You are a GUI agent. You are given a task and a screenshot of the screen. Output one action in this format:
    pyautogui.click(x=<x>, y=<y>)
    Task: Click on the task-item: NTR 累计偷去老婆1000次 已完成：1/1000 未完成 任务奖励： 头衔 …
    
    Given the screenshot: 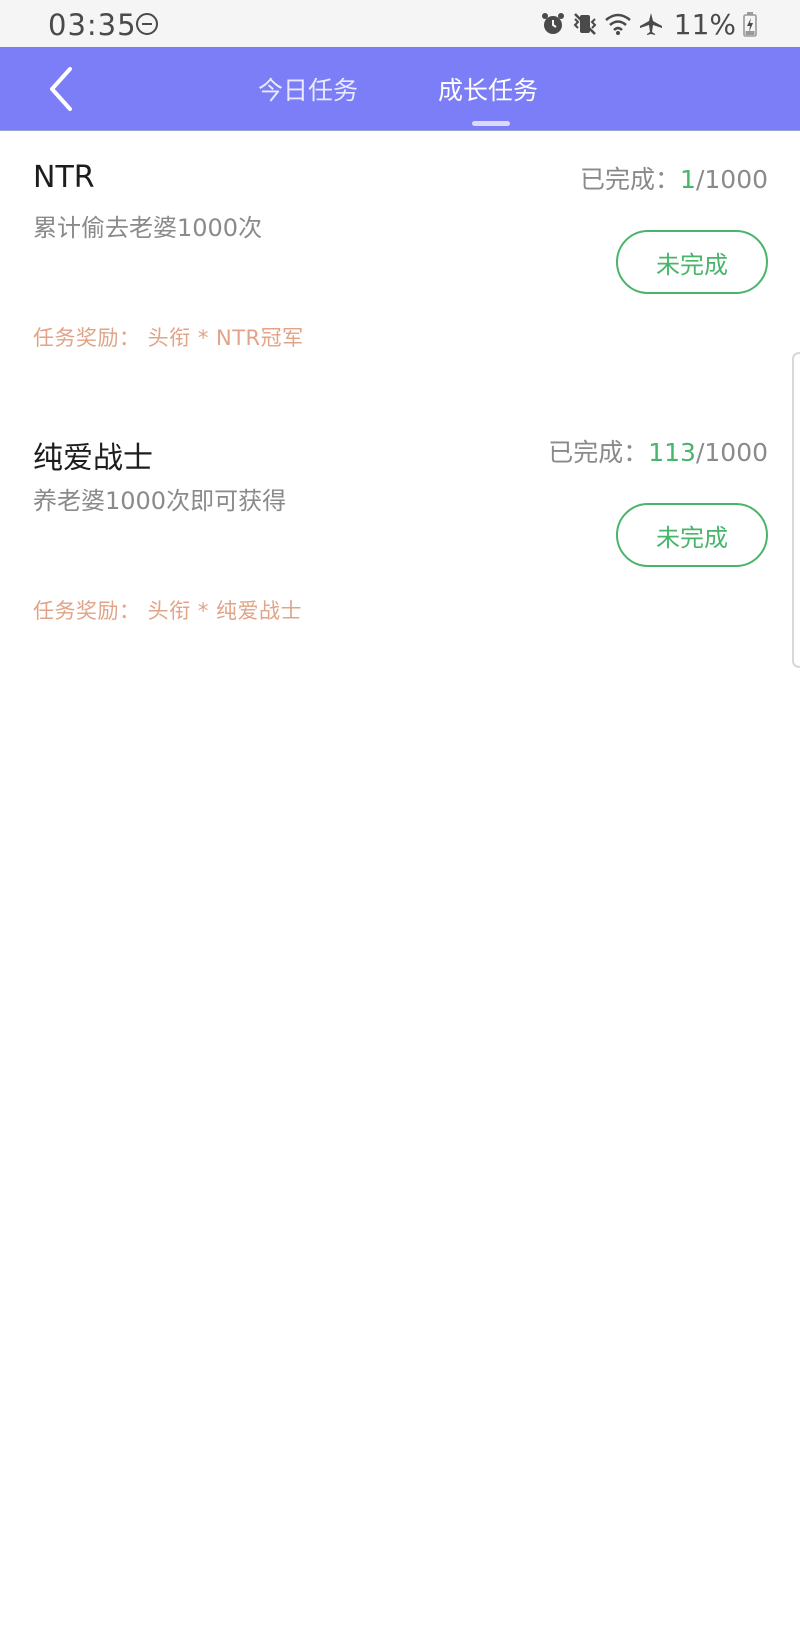 What is the action you would take?
    pyautogui.click(x=400, y=260)
    